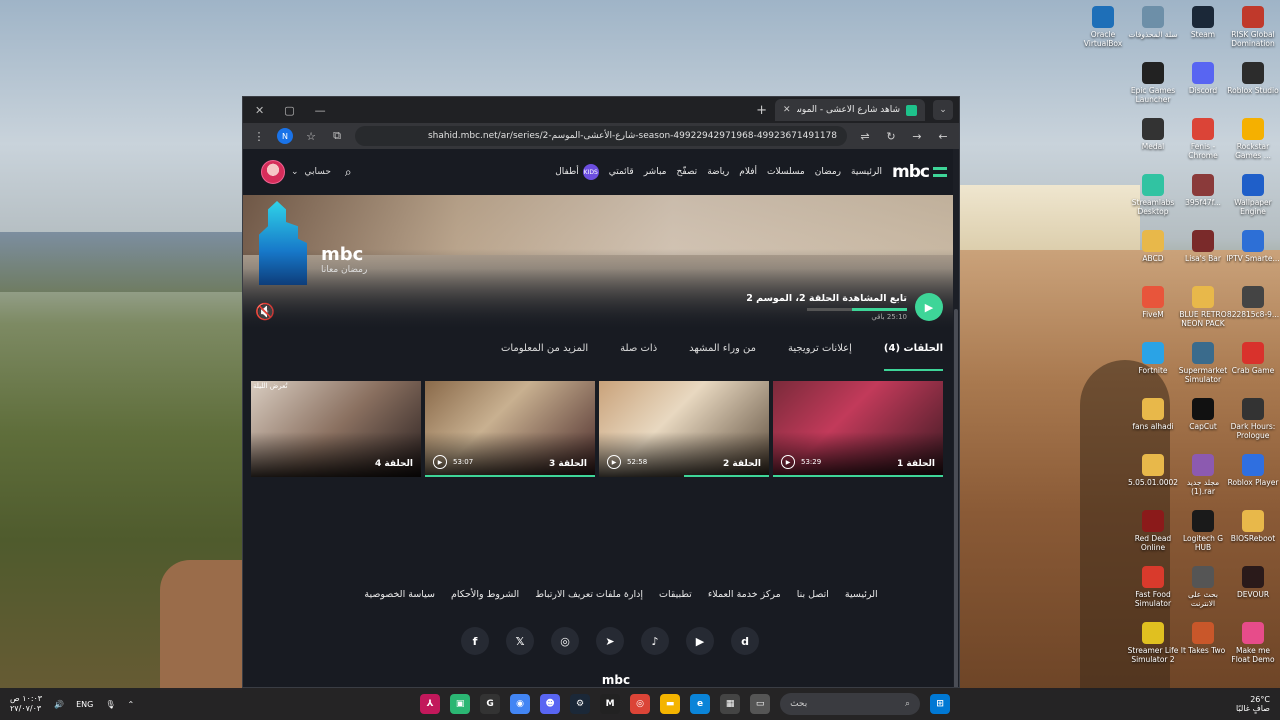  What do you see at coordinates (1253, 193) in the screenshot?
I see `desktop-icon: Wallpaper Engine` at bounding box center [1253, 193].